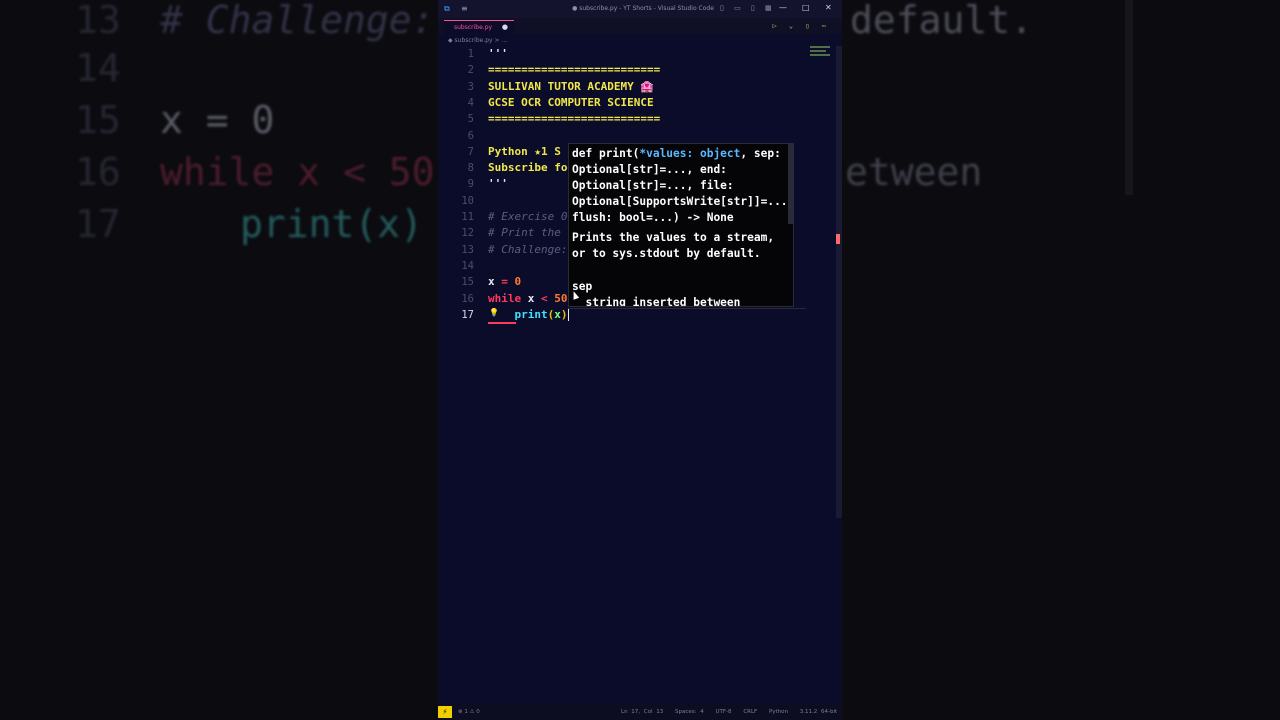 This screenshot has width=1280, height=720. What do you see at coordinates (676, 153) in the screenshot?
I see `signature-line: def print(*values: object, sep:` at bounding box center [676, 153].